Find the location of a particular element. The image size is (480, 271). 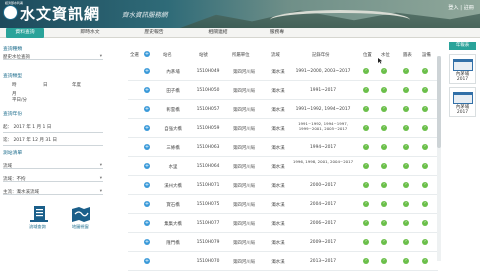

site-title: 水文資訊網 is located at coordinates (60, 13).